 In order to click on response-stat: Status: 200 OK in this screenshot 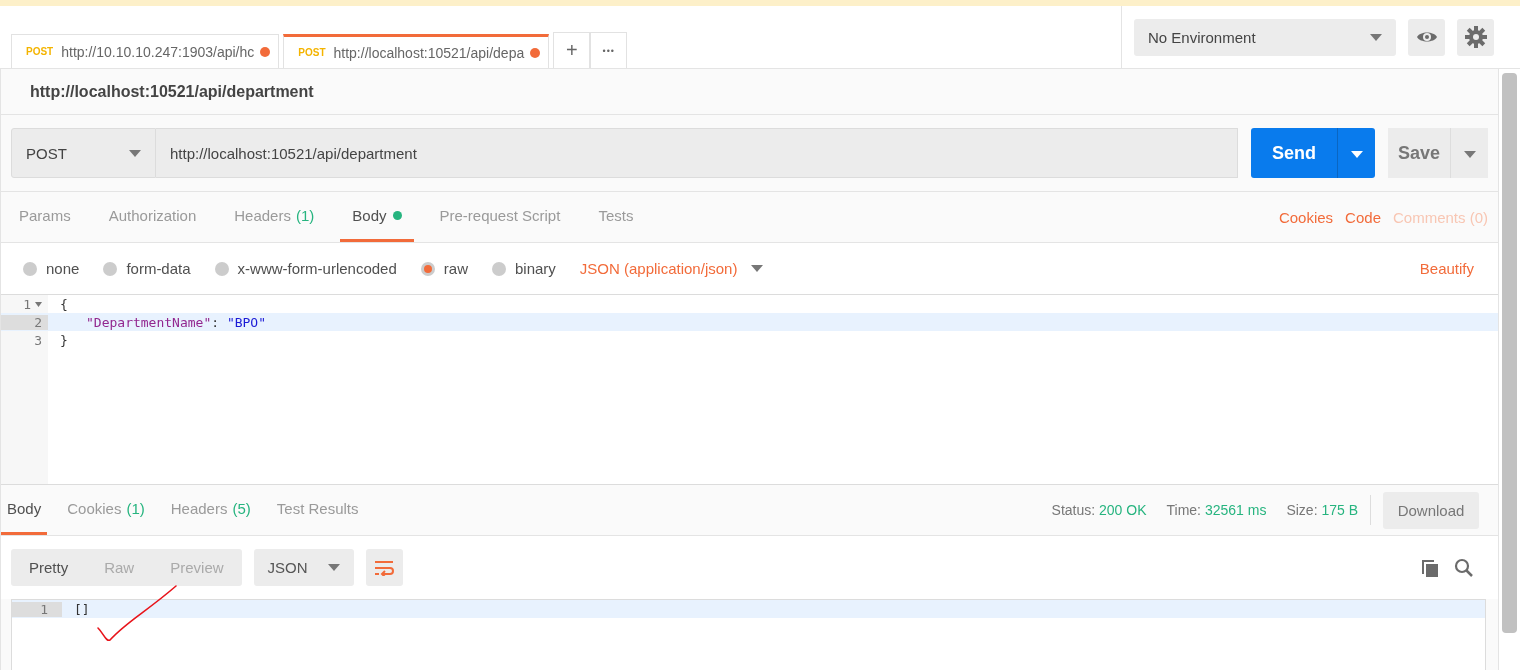, I will do `click(1099, 510)`.